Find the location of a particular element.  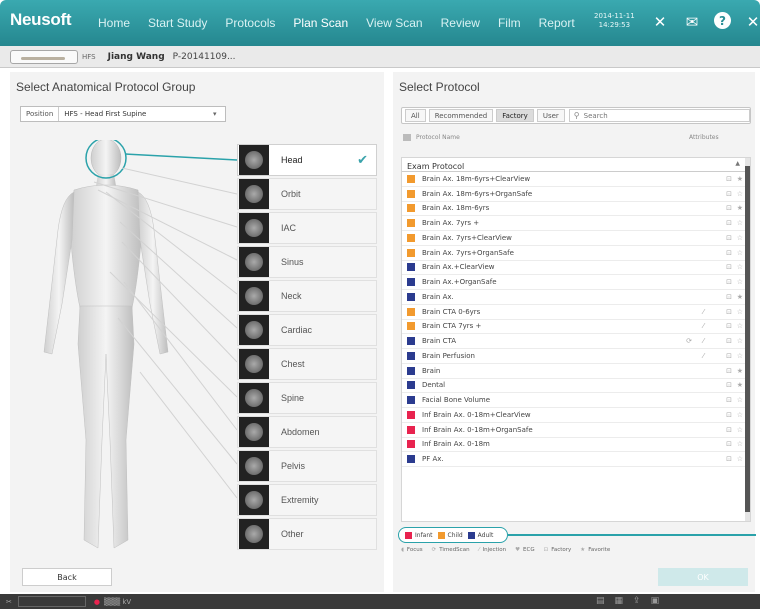

search-box: ⚲ is located at coordinates (659, 115).